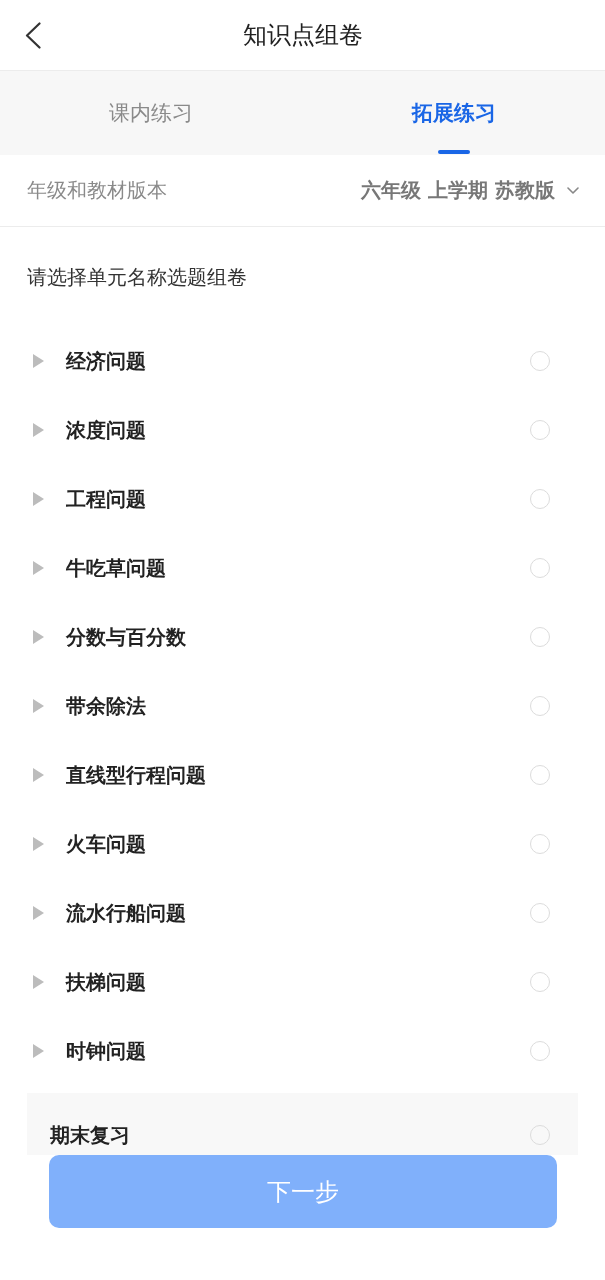 The image size is (605, 1280). I want to click on unit-name: 火车问题, so click(106, 843).